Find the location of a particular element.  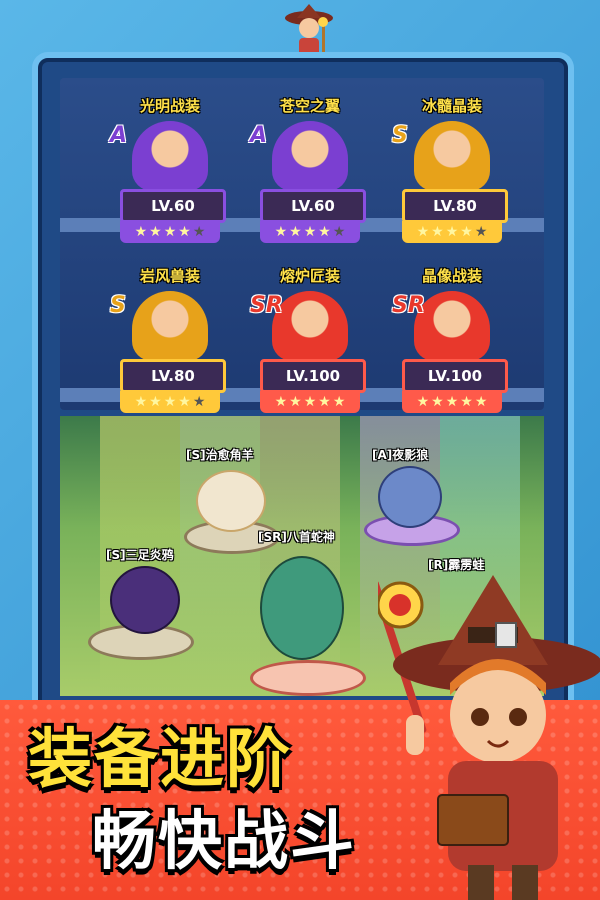

pet-label: [SR]八首蛇神 is located at coordinates (296, 537).